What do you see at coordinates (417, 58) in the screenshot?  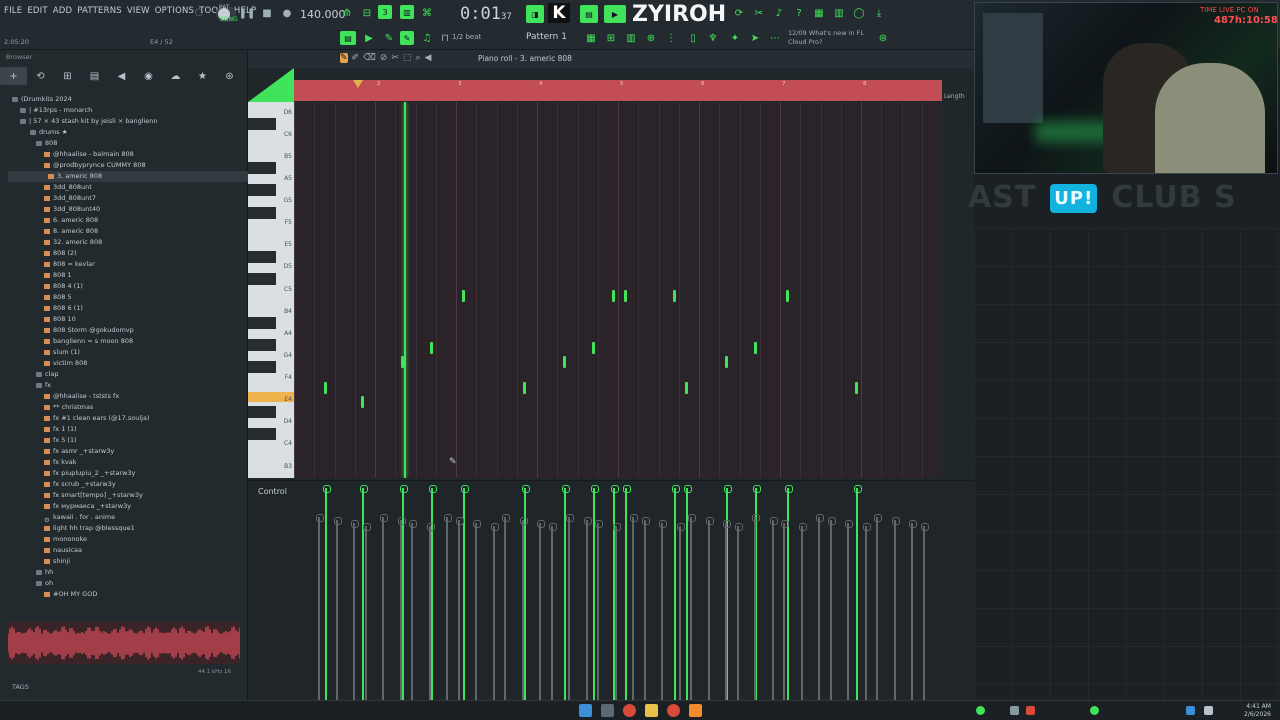 I see `zoom-tool-icon: ⌕` at bounding box center [417, 58].